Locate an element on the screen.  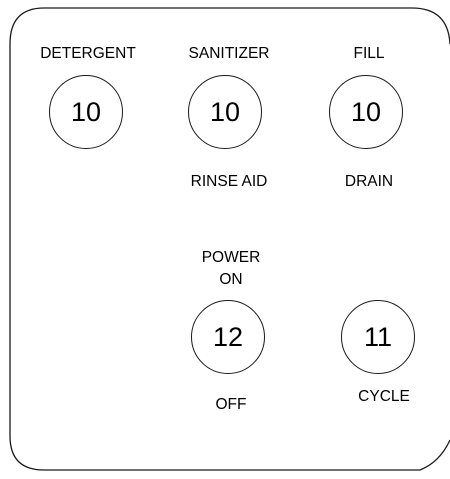
power-label: POWER is located at coordinates (231, 257).